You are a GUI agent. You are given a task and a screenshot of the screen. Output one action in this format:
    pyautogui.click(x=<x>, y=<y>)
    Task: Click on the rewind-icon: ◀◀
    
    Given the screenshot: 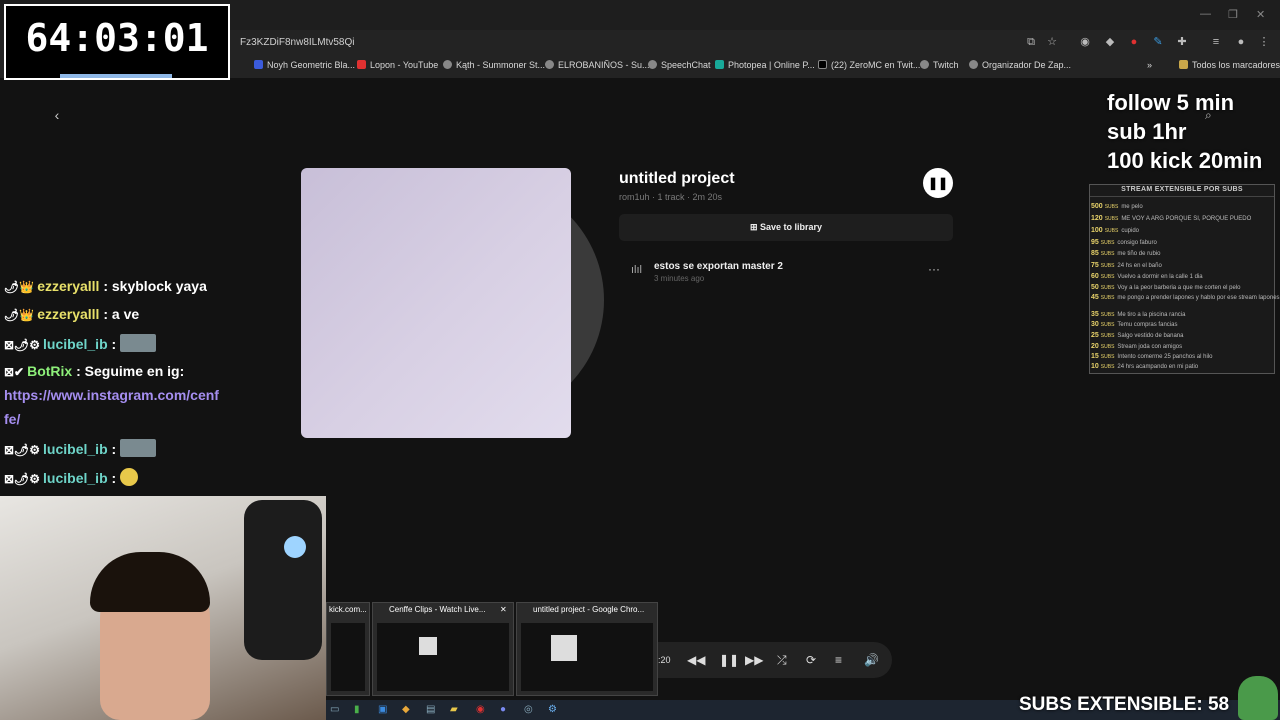 What is the action you would take?
    pyautogui.click(x=696, y=660)
    